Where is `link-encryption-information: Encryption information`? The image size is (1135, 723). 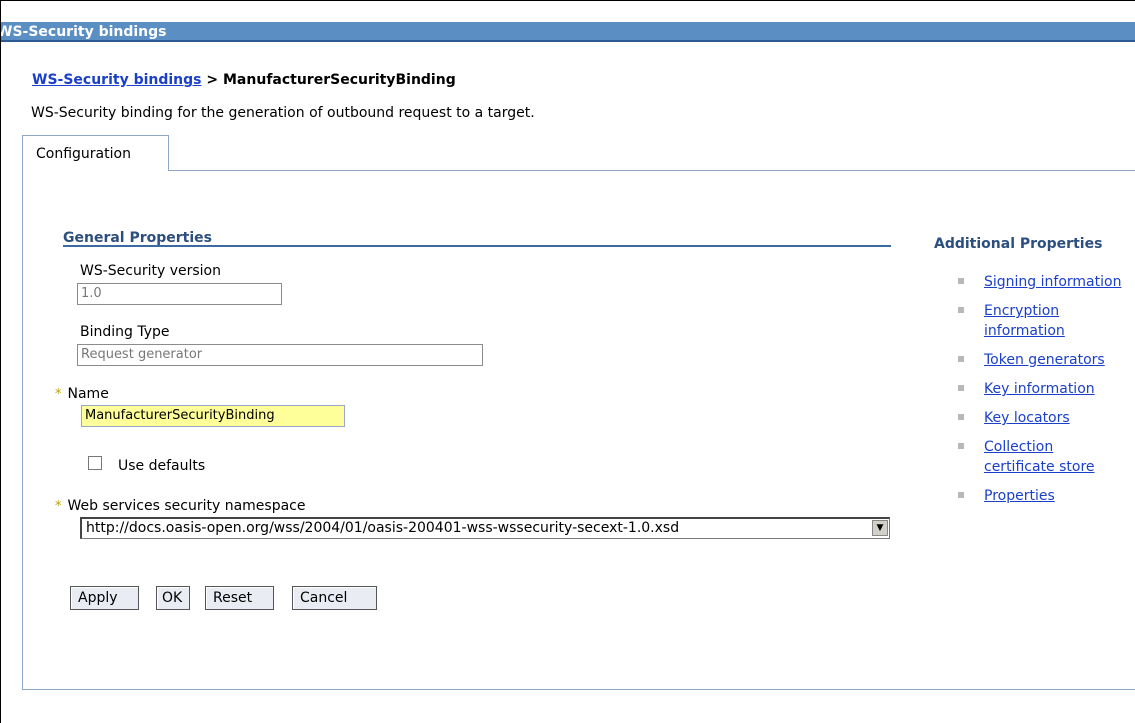
link-encryption-information: Encryption information is located at coordinates (1024, 321).